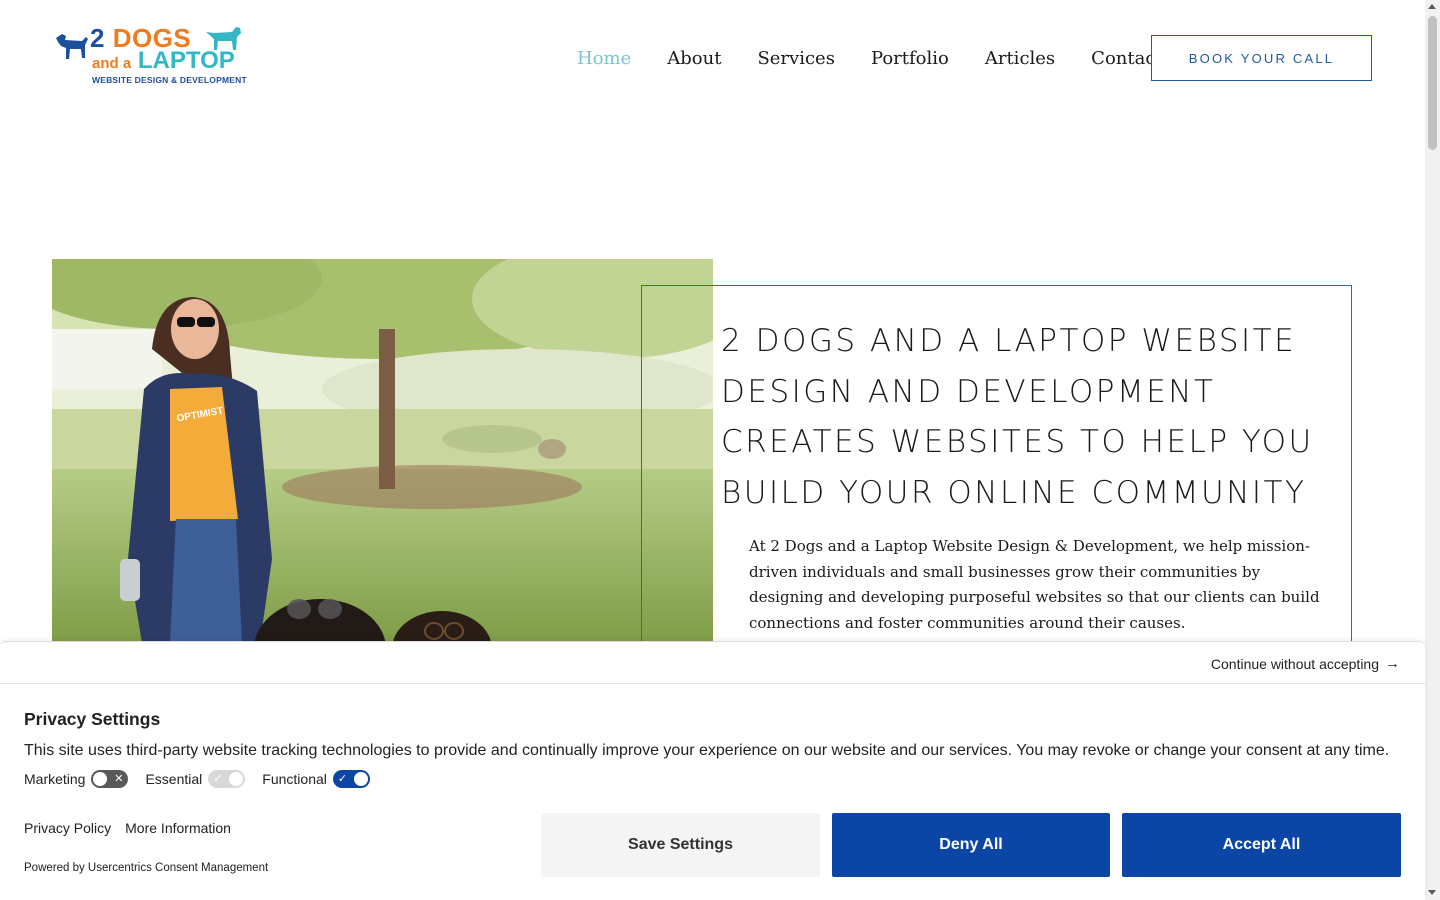 The width and height of the screenshot is (1440, 900). I want to click on save-settings-button: Save Settings, so click(680, 845).